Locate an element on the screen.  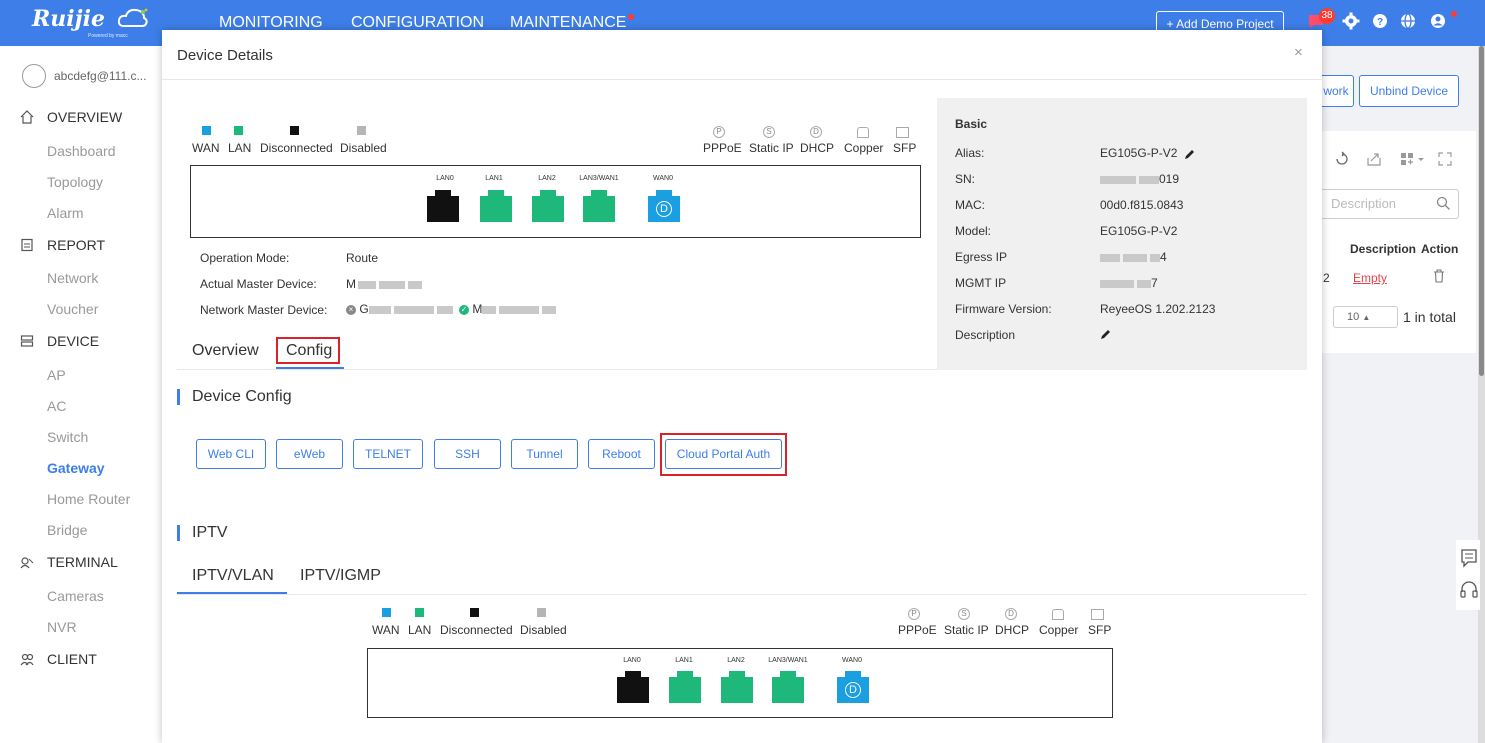
model-label: Model: is located at coordinates (973, 231).